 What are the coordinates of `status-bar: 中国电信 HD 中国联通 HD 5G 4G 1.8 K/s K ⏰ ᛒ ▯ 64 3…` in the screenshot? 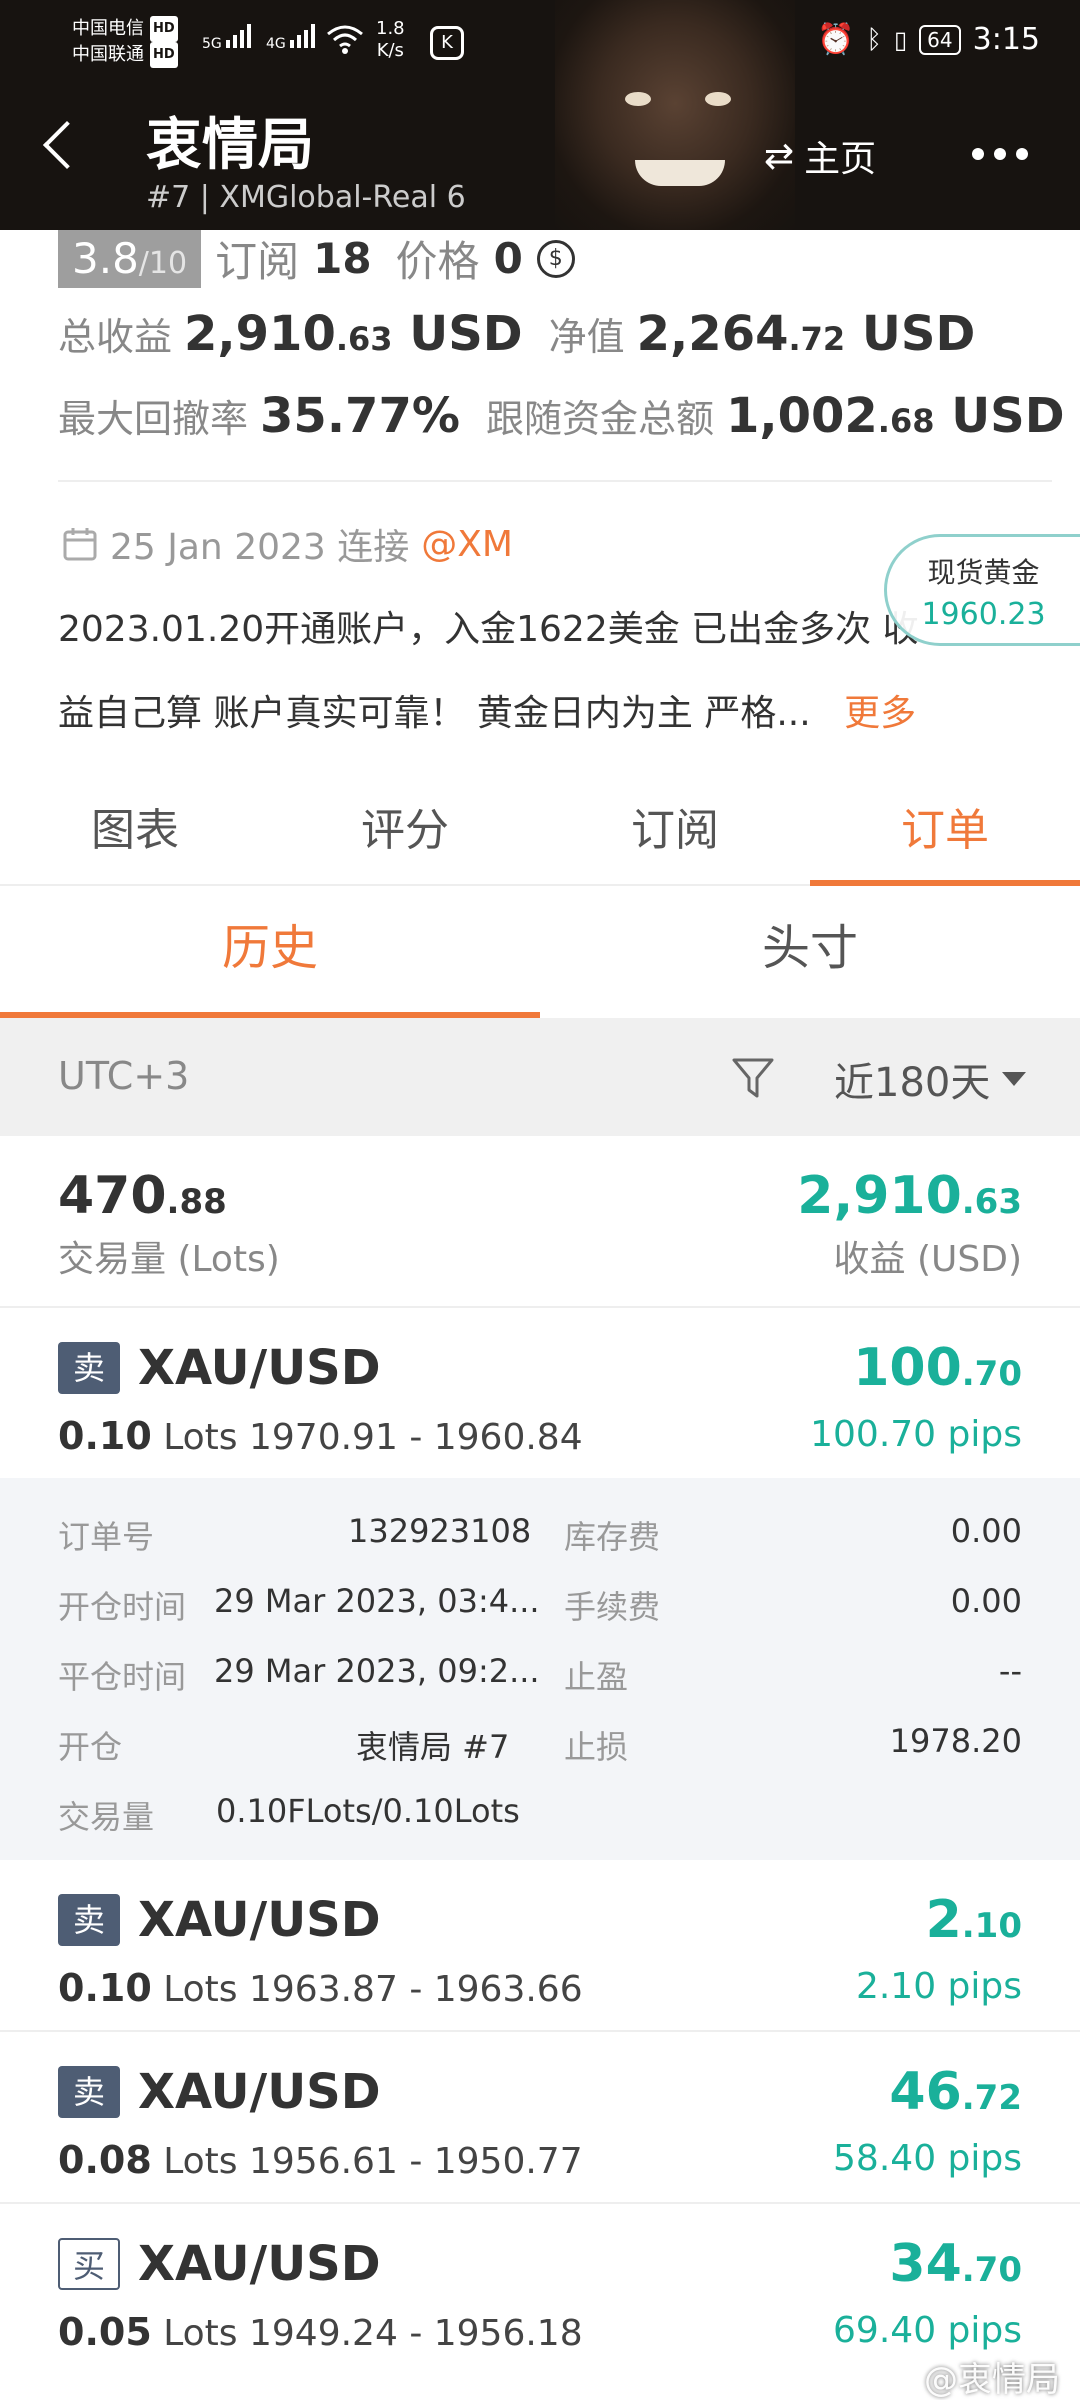 It's located at (540, 40).